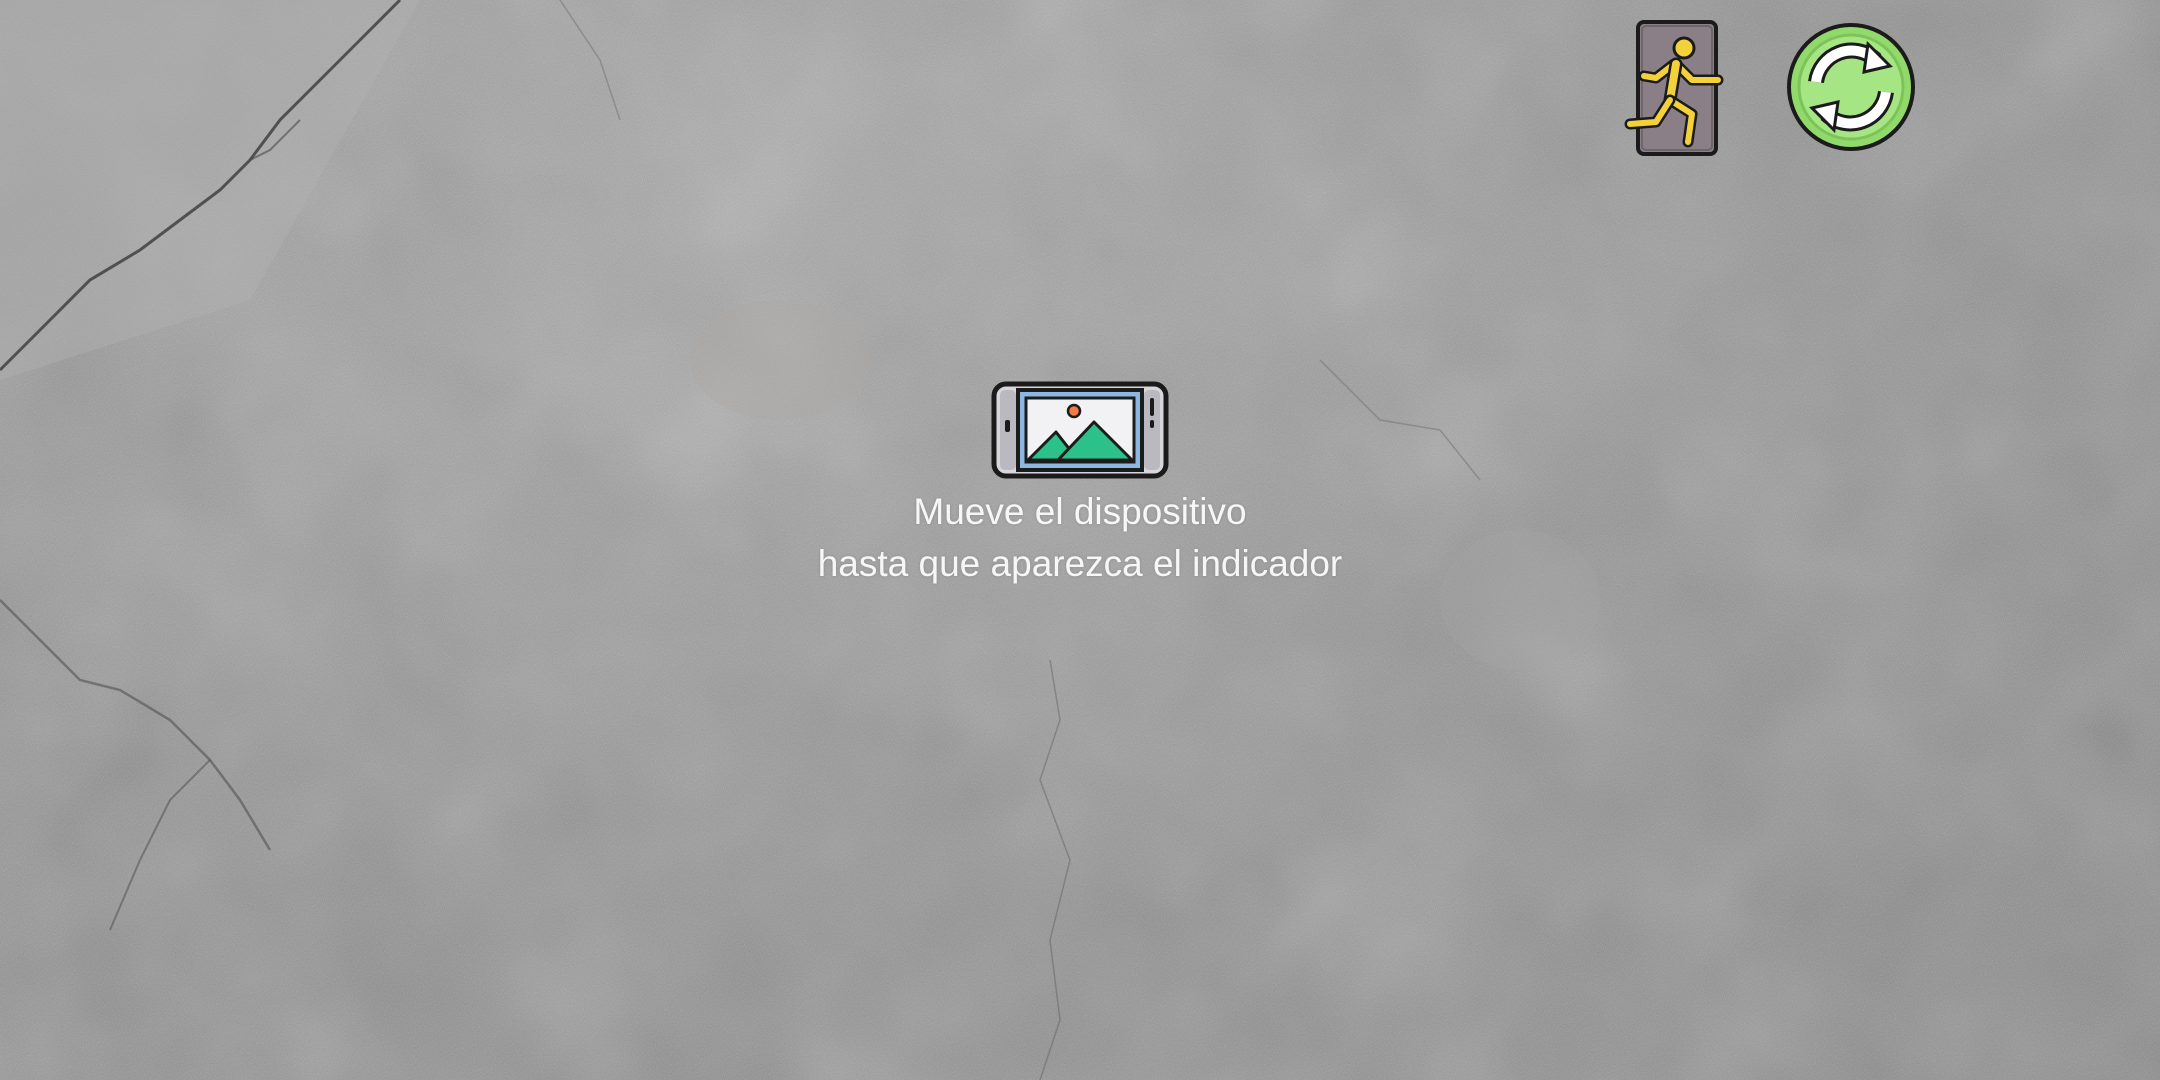  I want to click on refresh-button, so click(1851, 87).